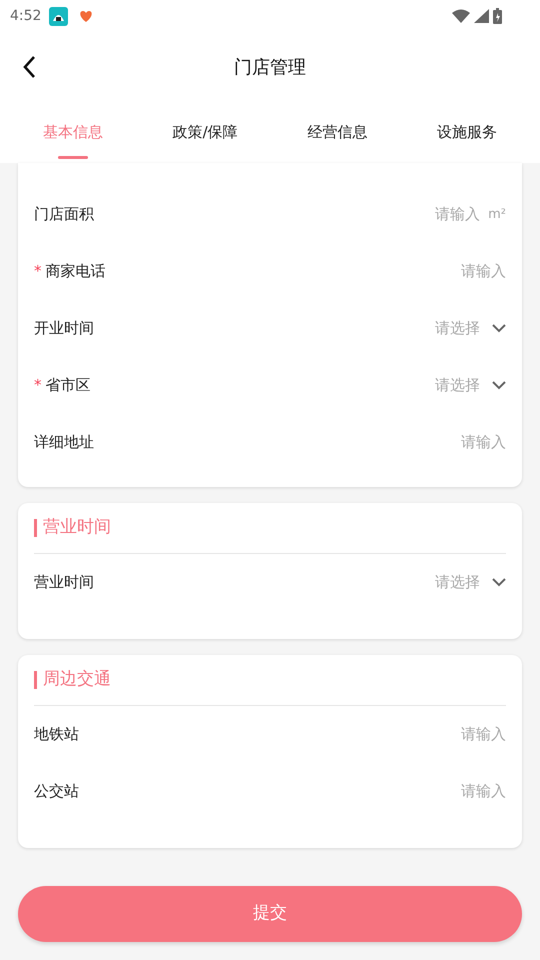  Describe the element at coordinates (205, 132) in the screenshot. I see `tab: 政策/保障` at that location.